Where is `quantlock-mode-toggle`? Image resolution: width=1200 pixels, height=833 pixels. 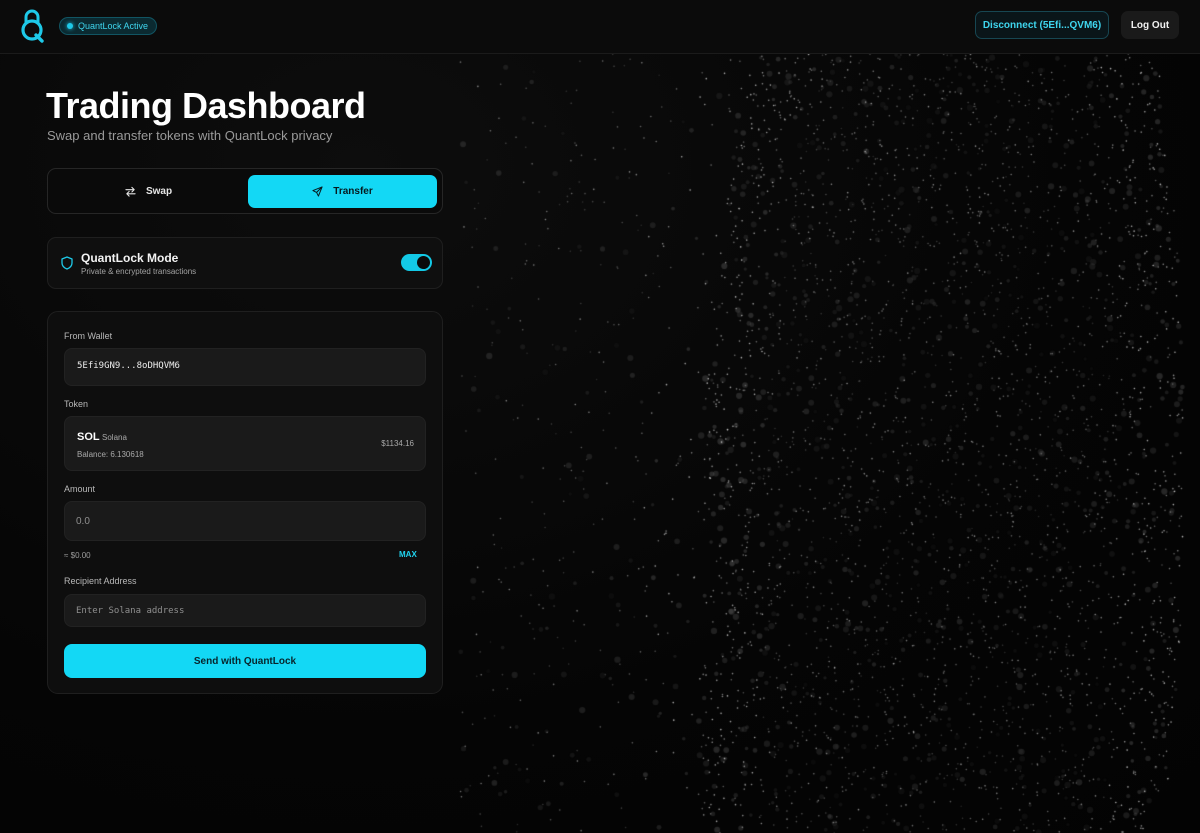 quantlock-mode-toggle is located at coordinates (416, 262).